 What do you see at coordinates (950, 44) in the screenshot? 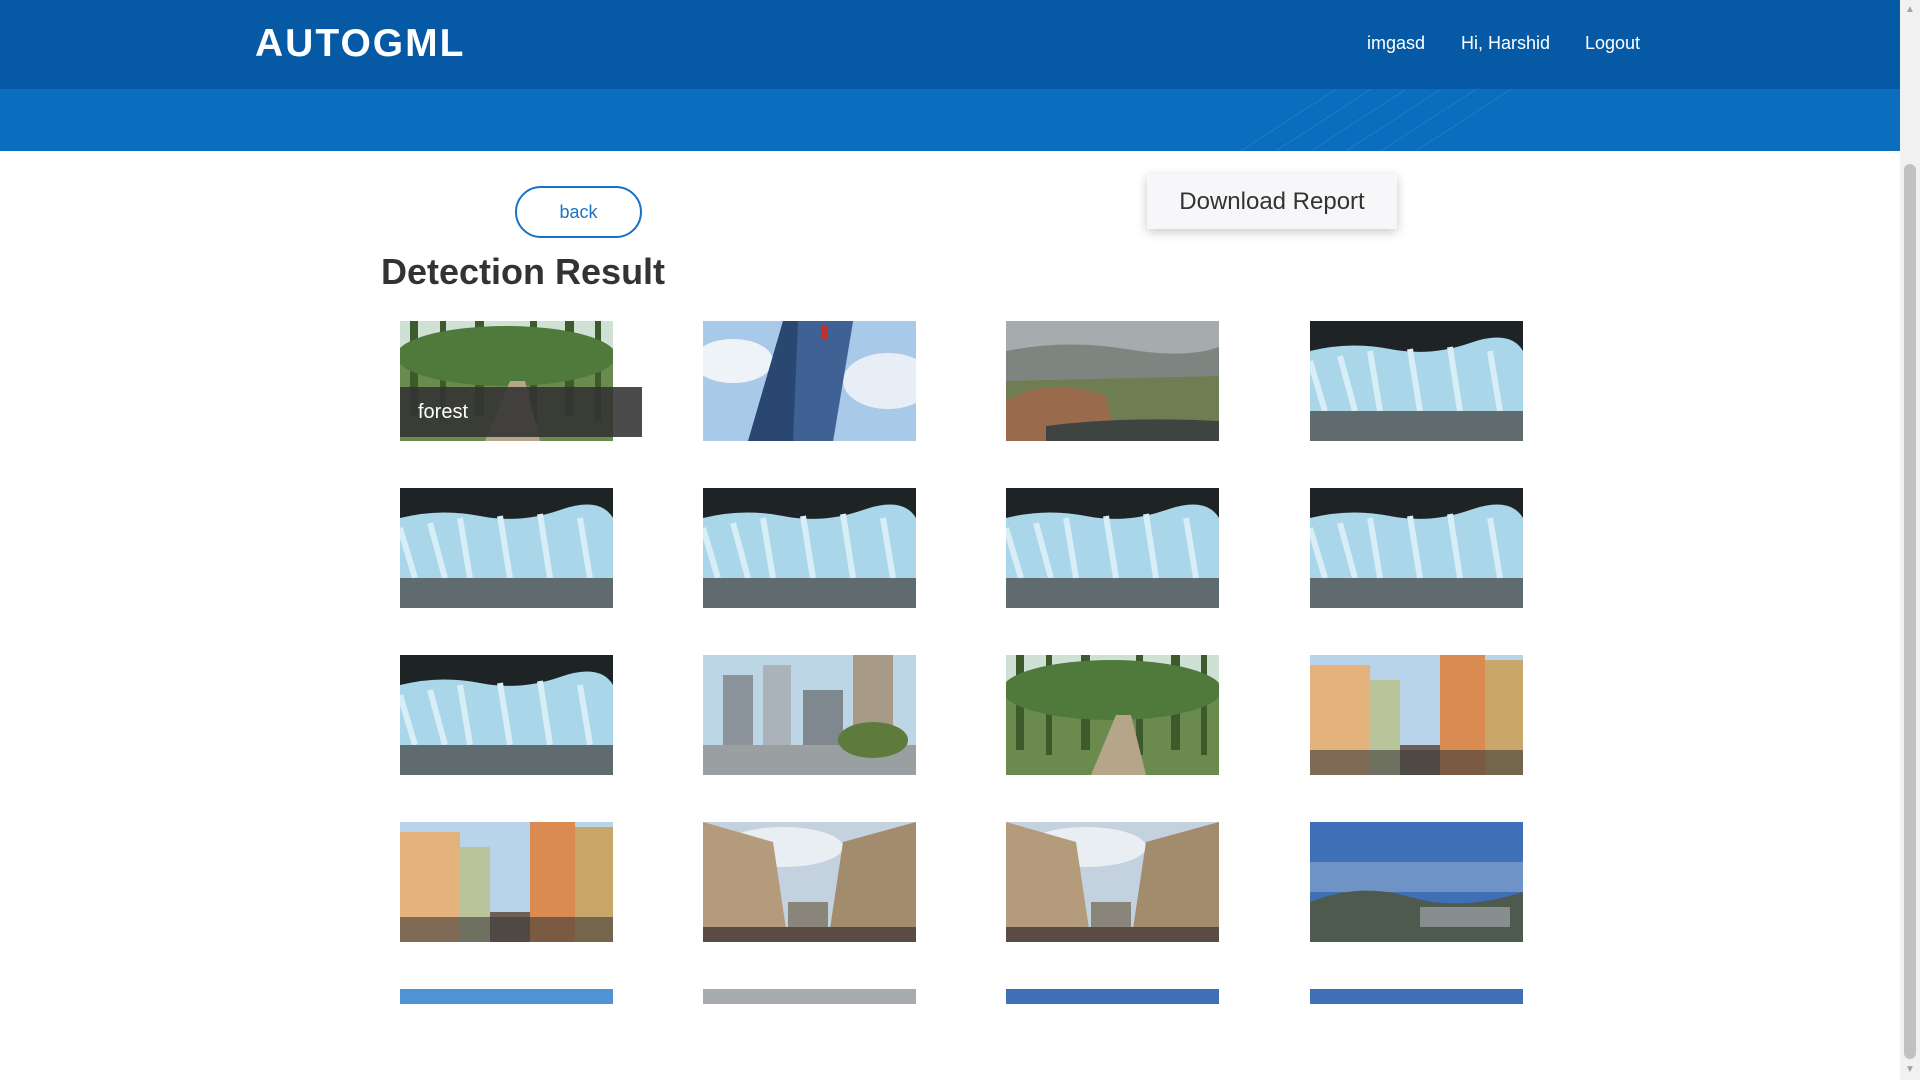
I see `top-navbar: AUTOGML imgasd Hi, Harshid Logout` at bounding box center [950, 44].